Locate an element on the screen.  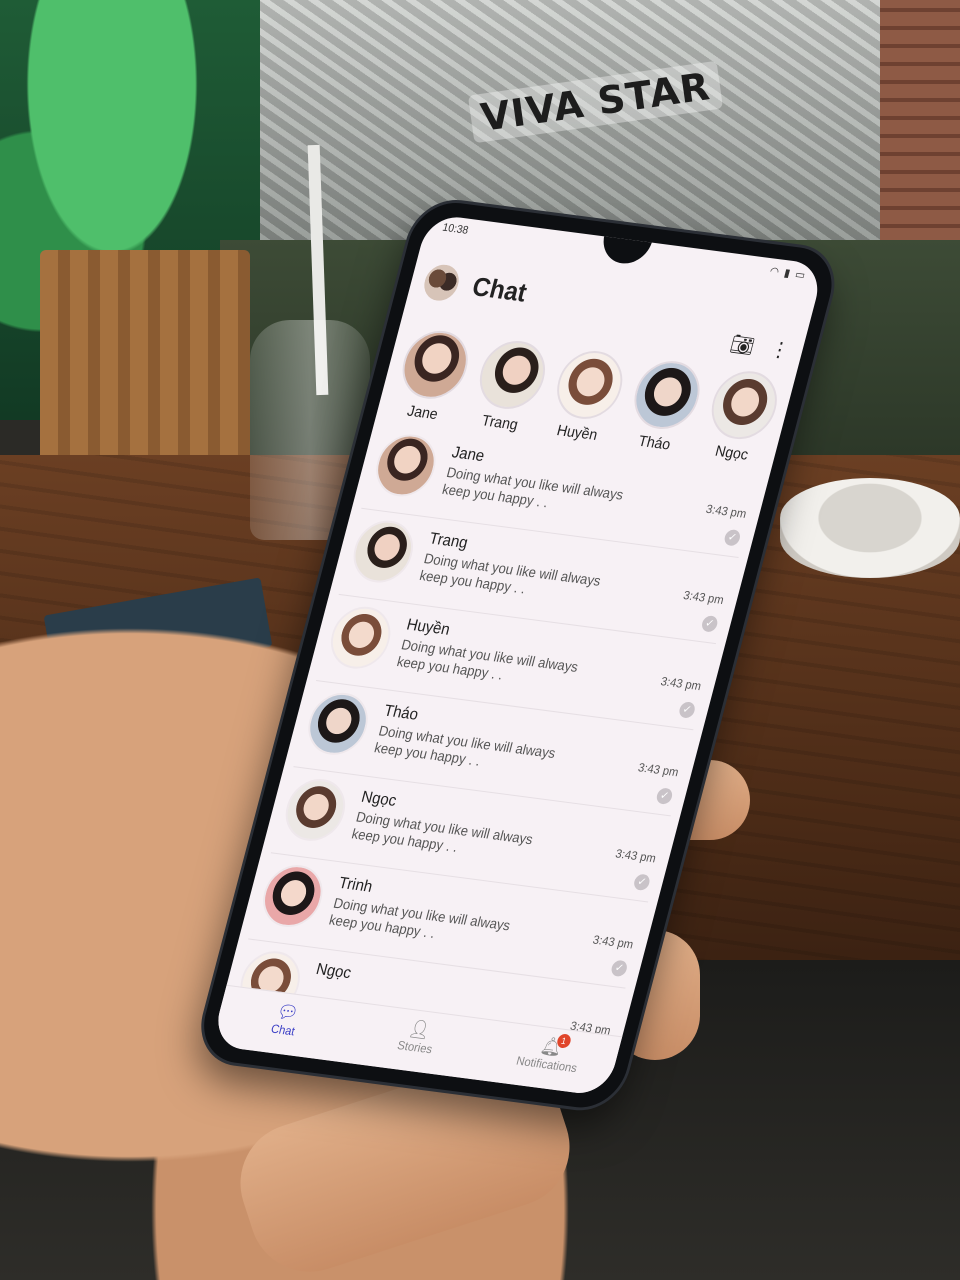
more-vertical-icon: ⋮ is located at coordinates (779, 349).